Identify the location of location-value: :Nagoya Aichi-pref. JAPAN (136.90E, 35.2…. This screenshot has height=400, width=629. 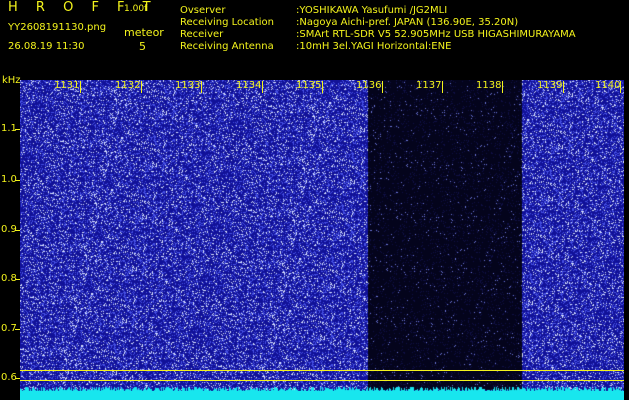
(407, 22).